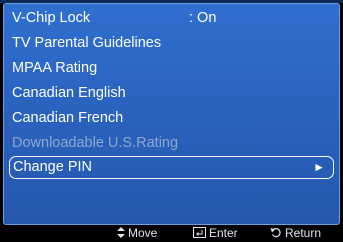 This screenshot has height=242, width=343. I want to click on hint-return: Return, so click(295, 233).